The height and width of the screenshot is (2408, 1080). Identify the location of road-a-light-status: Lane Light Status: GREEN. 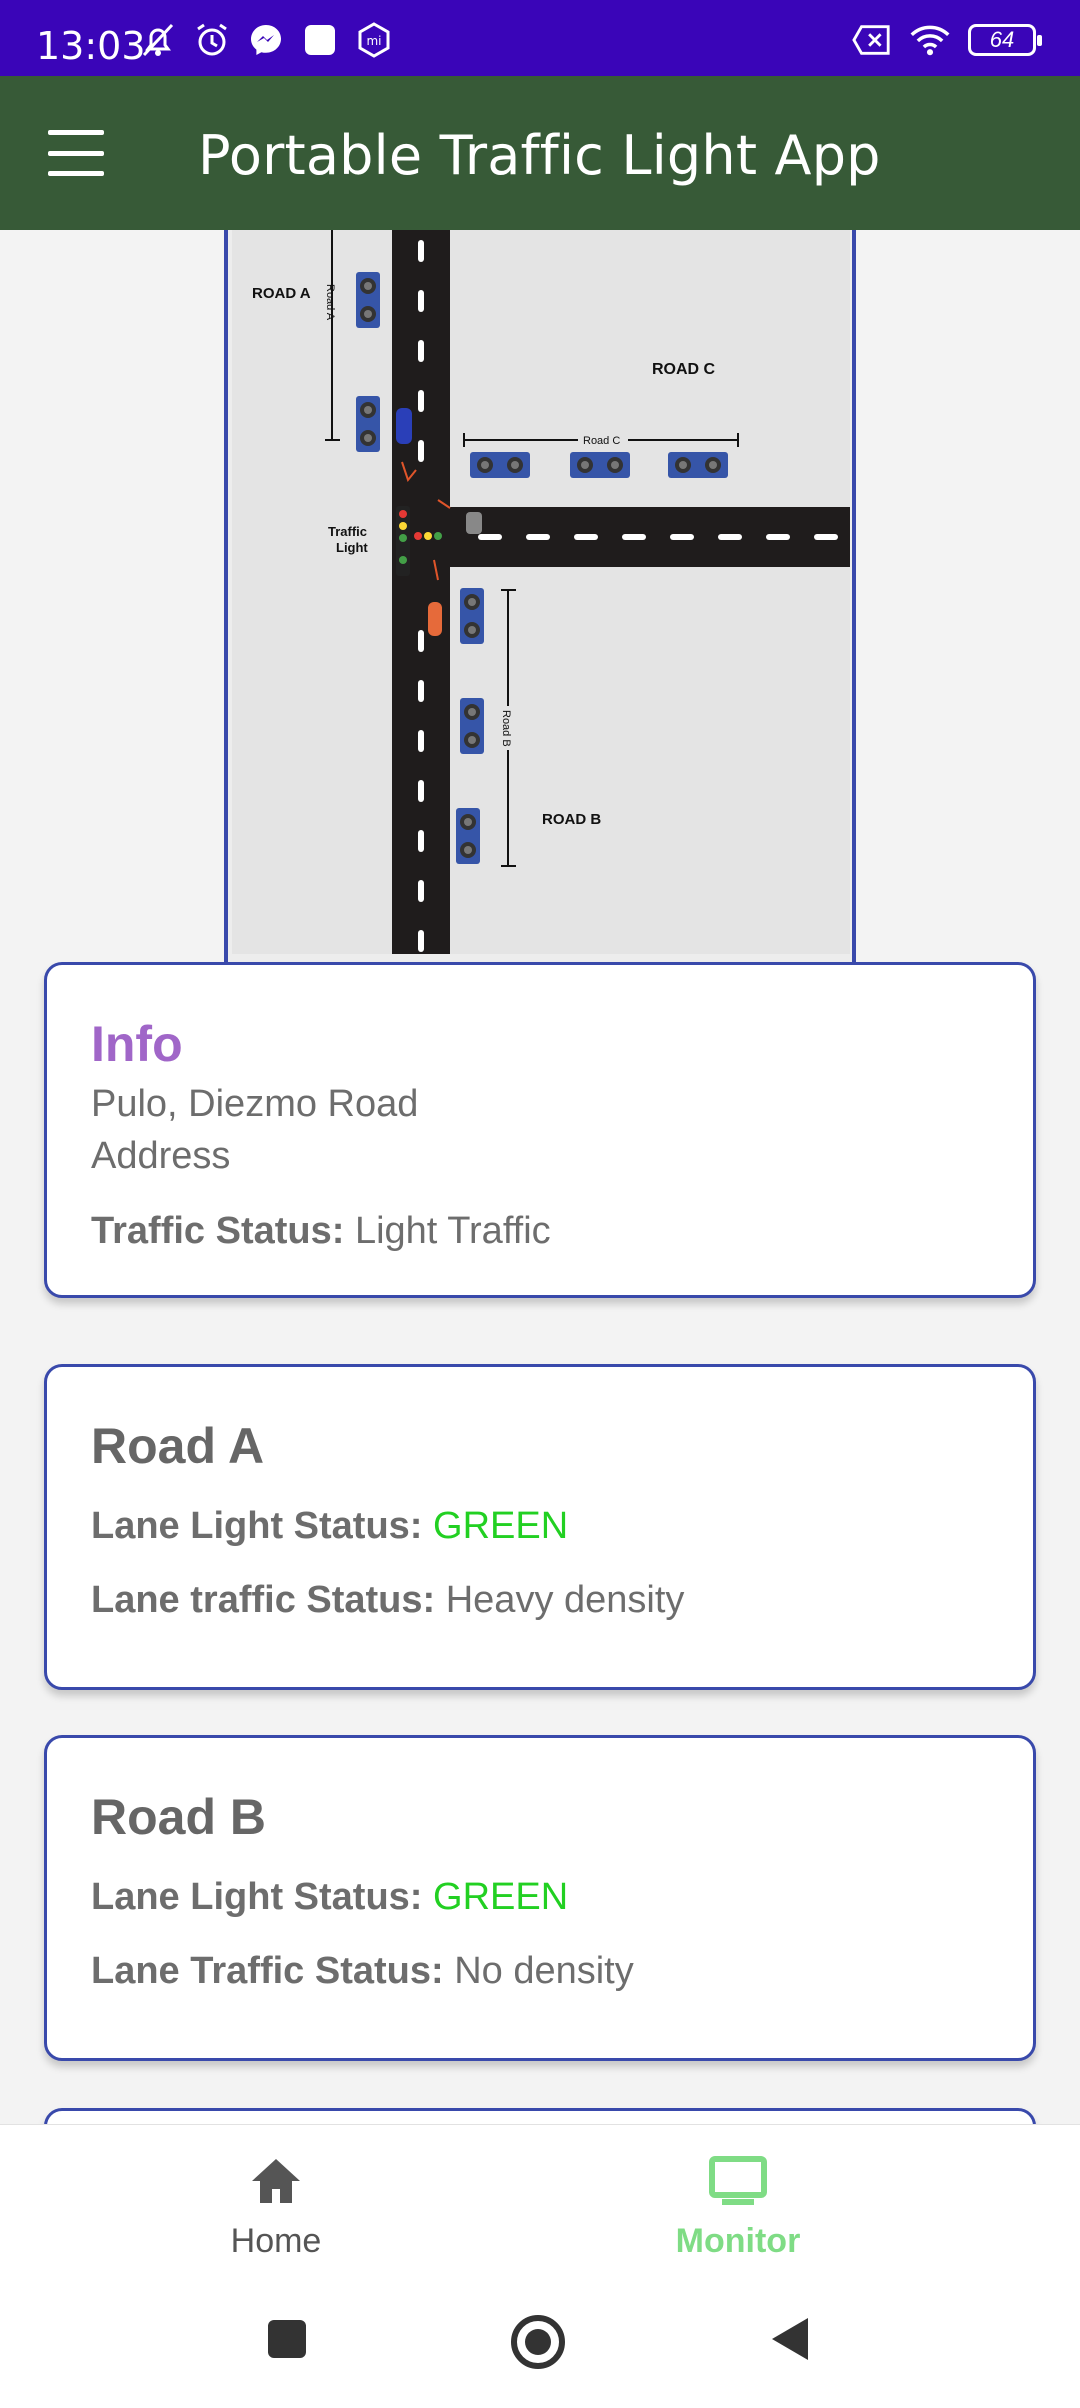
(329, 1526).